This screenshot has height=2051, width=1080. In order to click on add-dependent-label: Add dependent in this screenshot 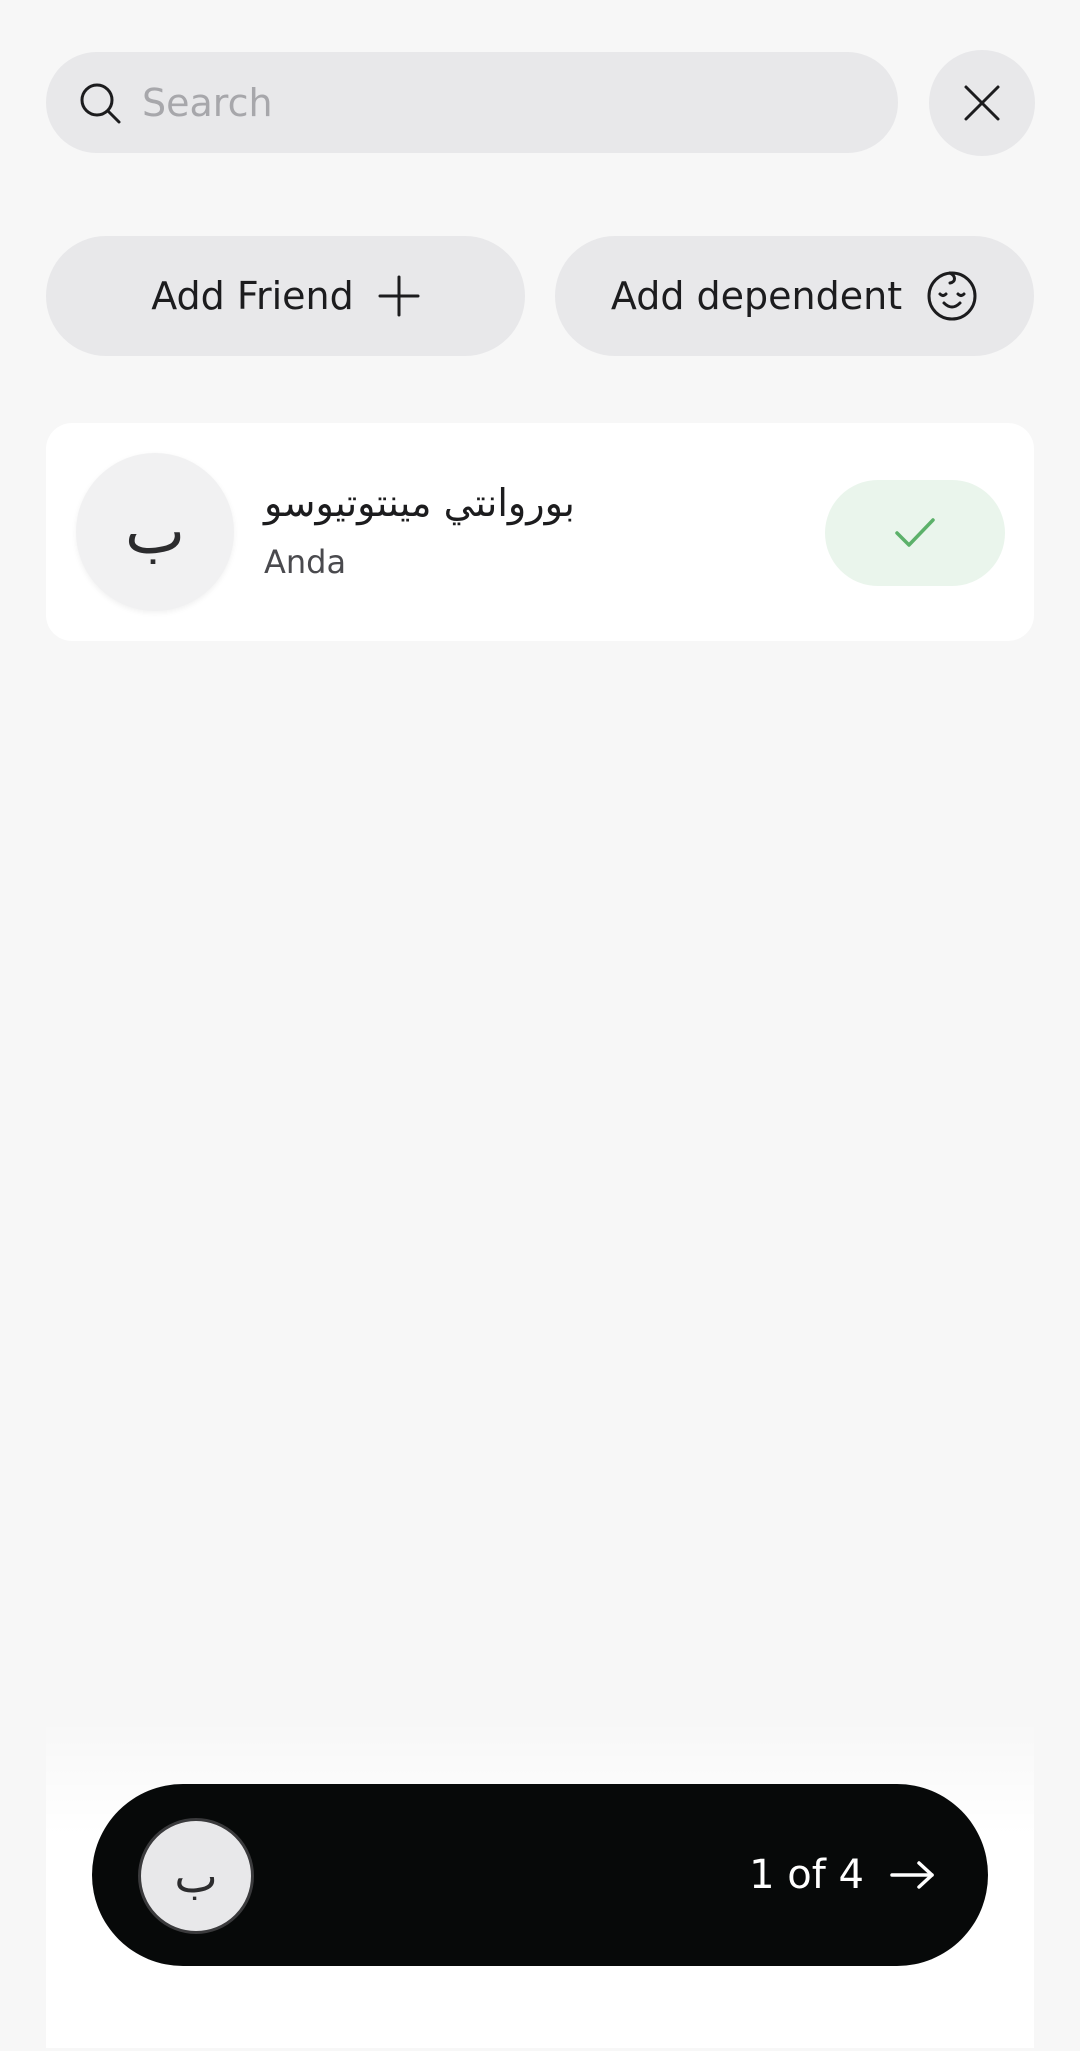, I will do `click(756, 296)`.